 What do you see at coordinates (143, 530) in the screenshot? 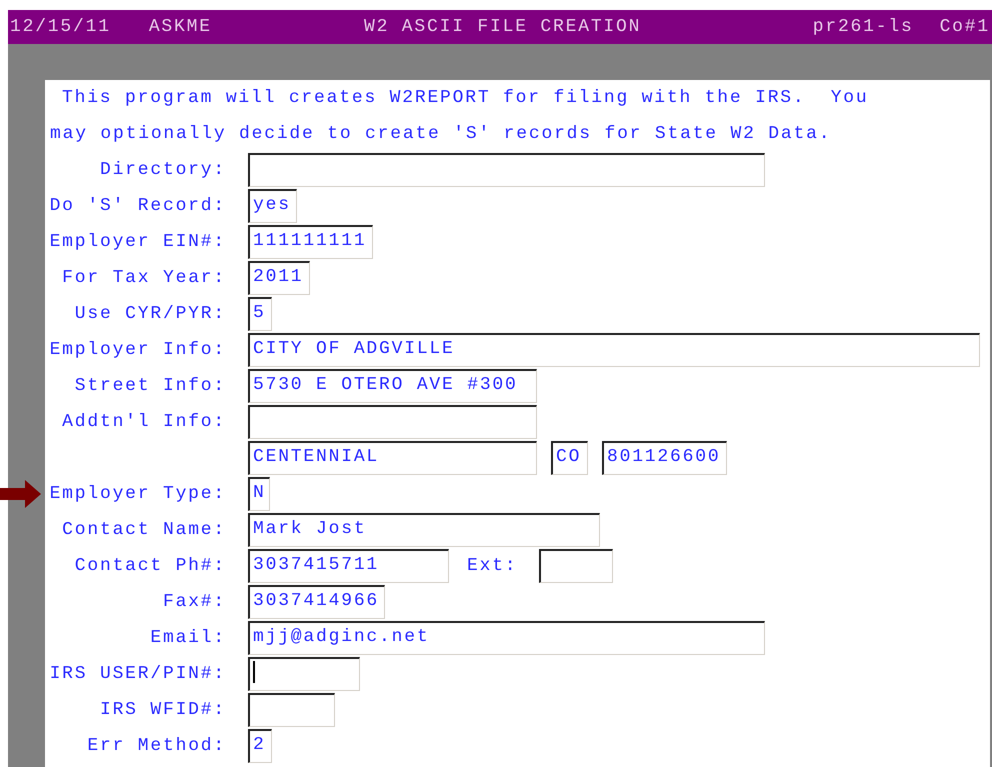
I see `field-label: Contact Name:` at bounding box center [143, 530].